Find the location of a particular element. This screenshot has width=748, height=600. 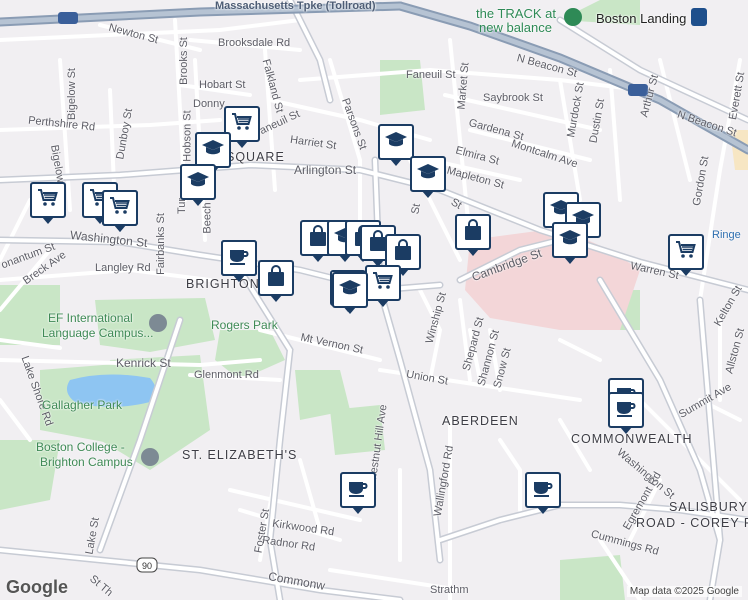

train-station-icon is located at coordinates (699, 17).